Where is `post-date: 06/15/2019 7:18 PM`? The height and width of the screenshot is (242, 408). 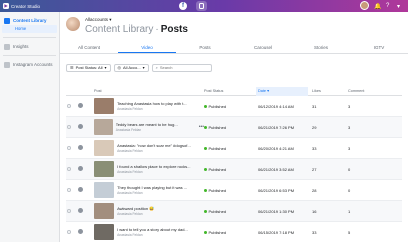 post-date: 06/15/2019 7:18 PM is located at coordinates (276, 232).